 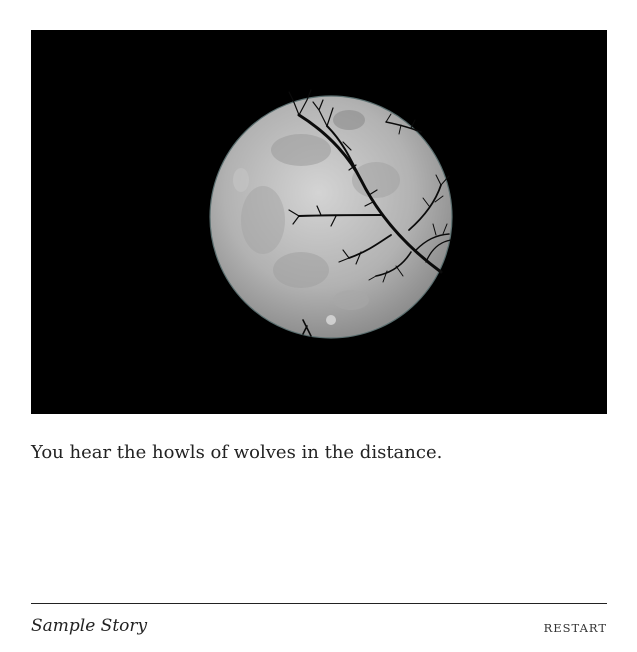 What do you see at coordinates (89, 626) in the screenshot?
I see `story-title: Sample Story` at bounding box center [89, 626].